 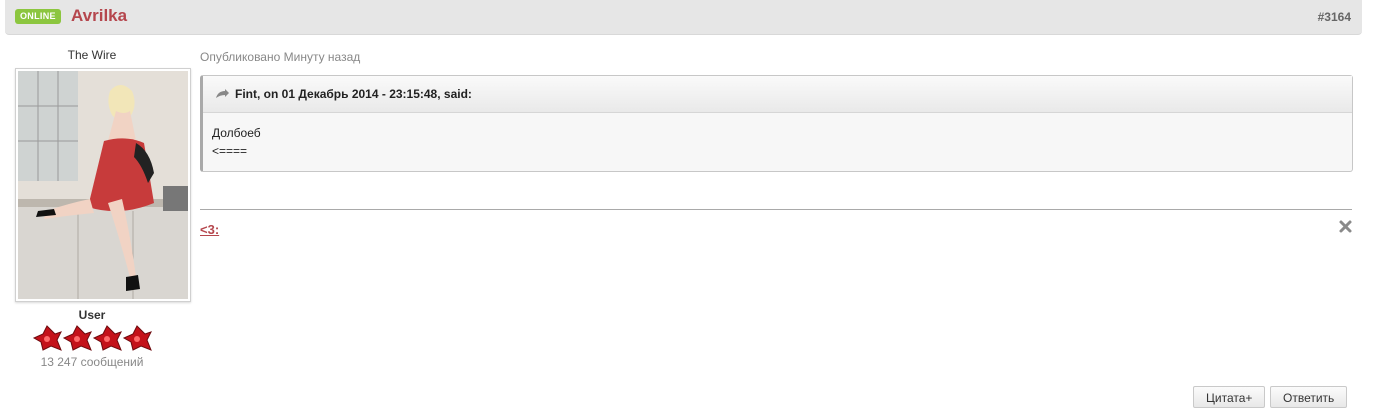 I want to click on member-group: User, so click(x=92, y=315).